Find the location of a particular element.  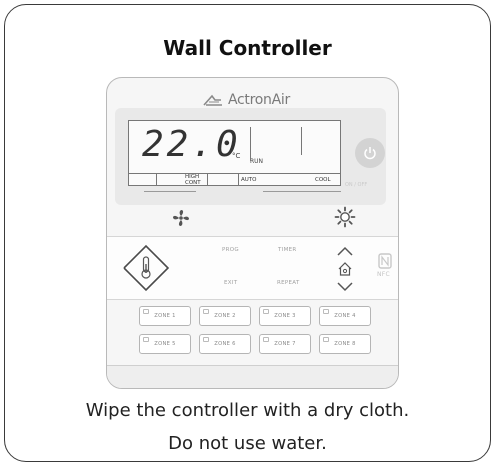

zone-label: ZONE 3 is located at coordinates (285, 316).